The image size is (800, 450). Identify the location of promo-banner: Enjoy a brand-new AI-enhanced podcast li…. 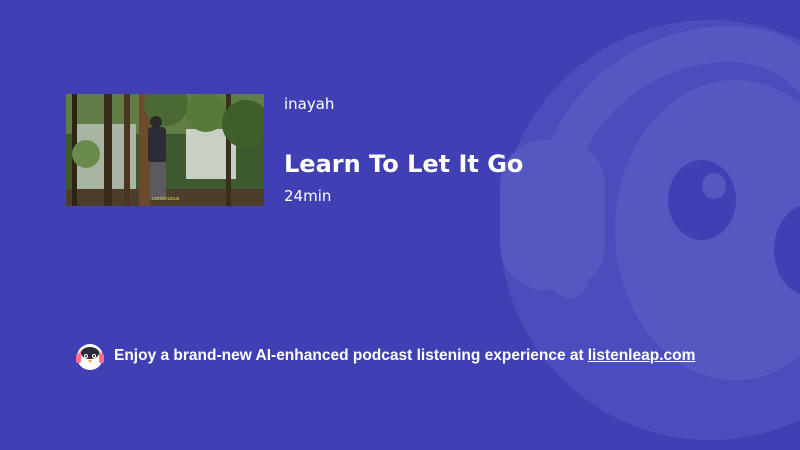
(384, 356).